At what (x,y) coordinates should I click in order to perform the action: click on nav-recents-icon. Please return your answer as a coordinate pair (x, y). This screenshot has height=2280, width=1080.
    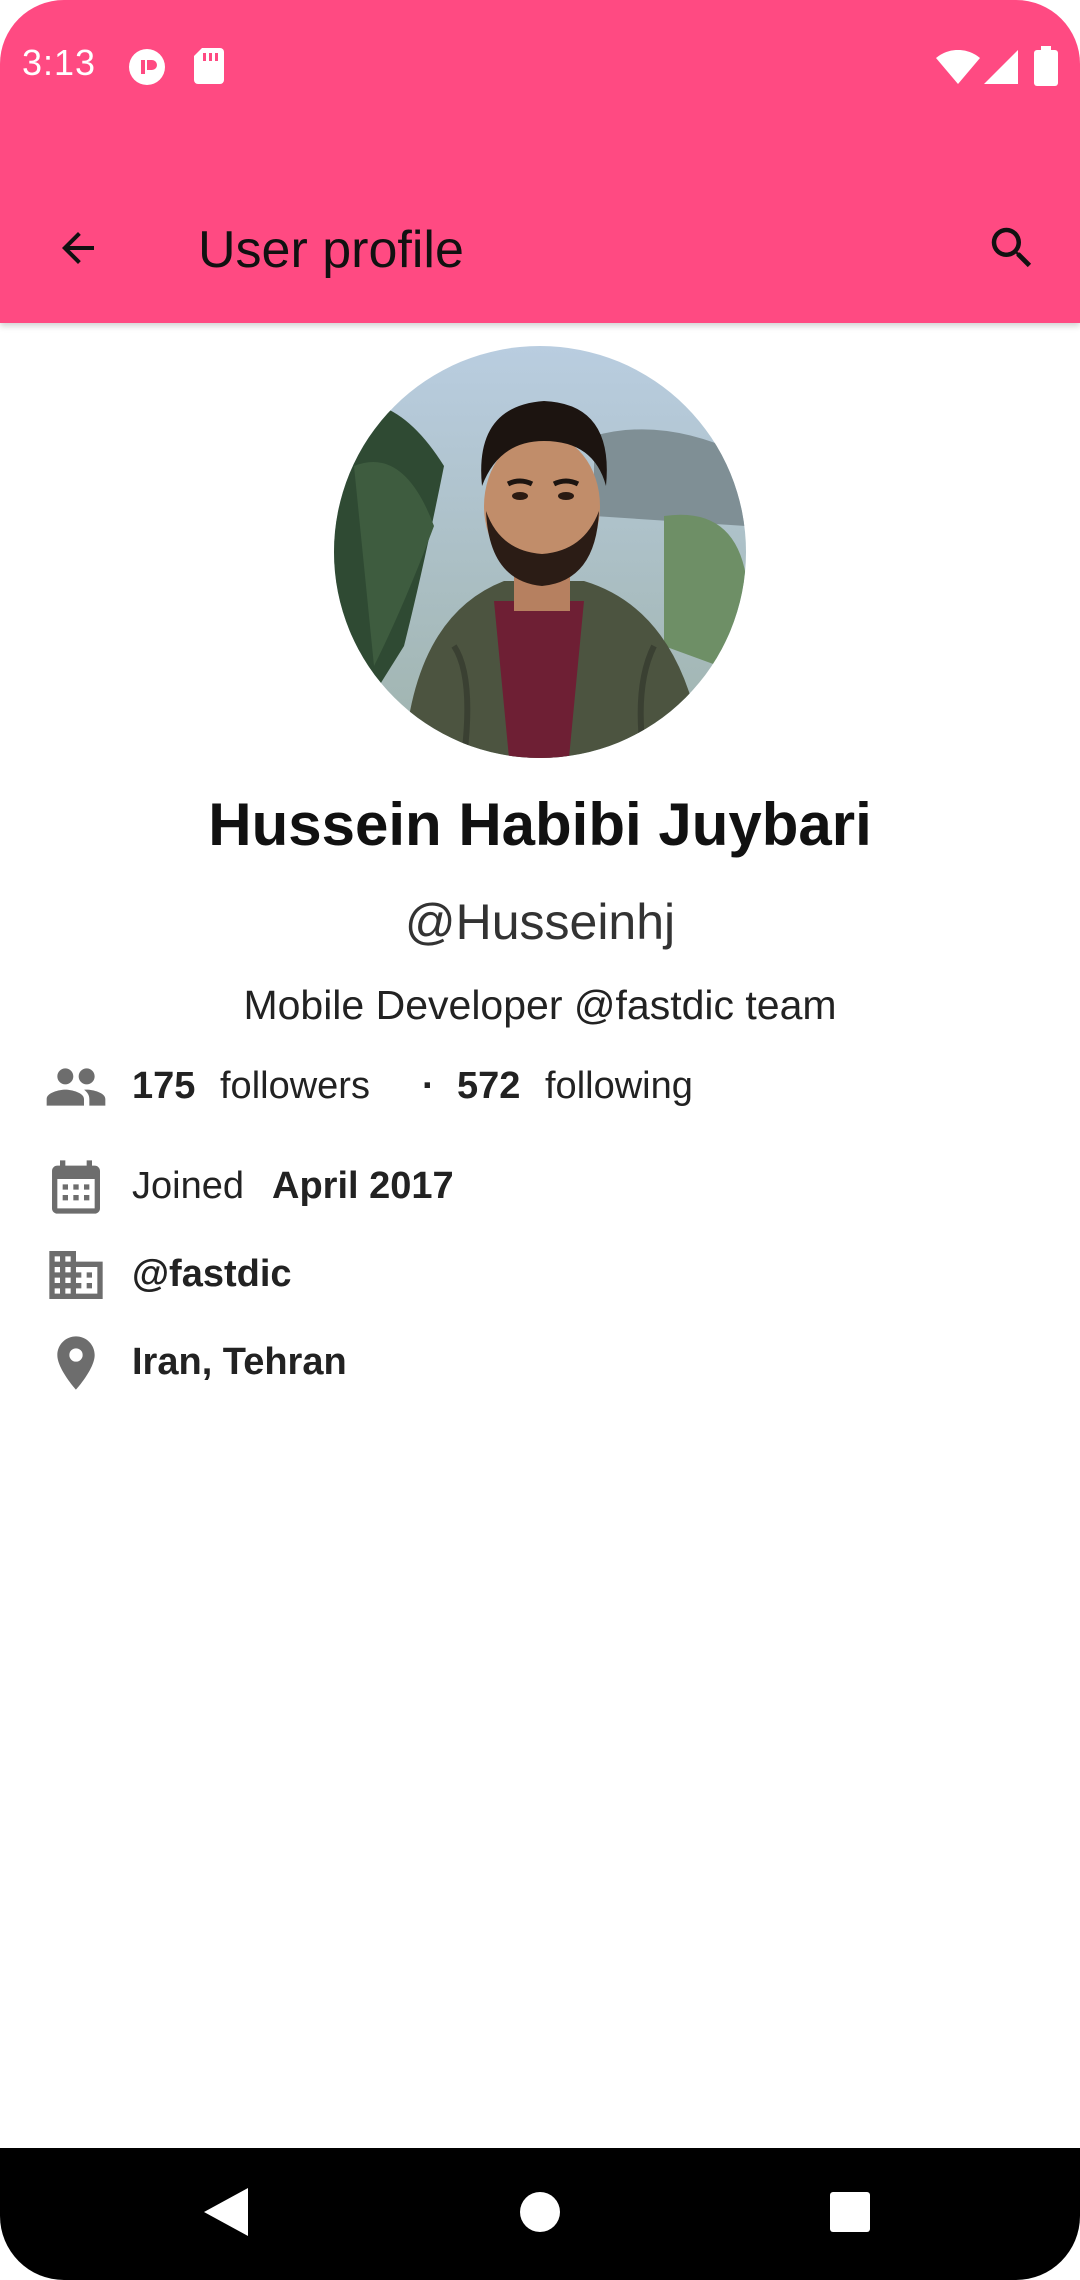
    Looking at the image, I should click on (850, 2214).